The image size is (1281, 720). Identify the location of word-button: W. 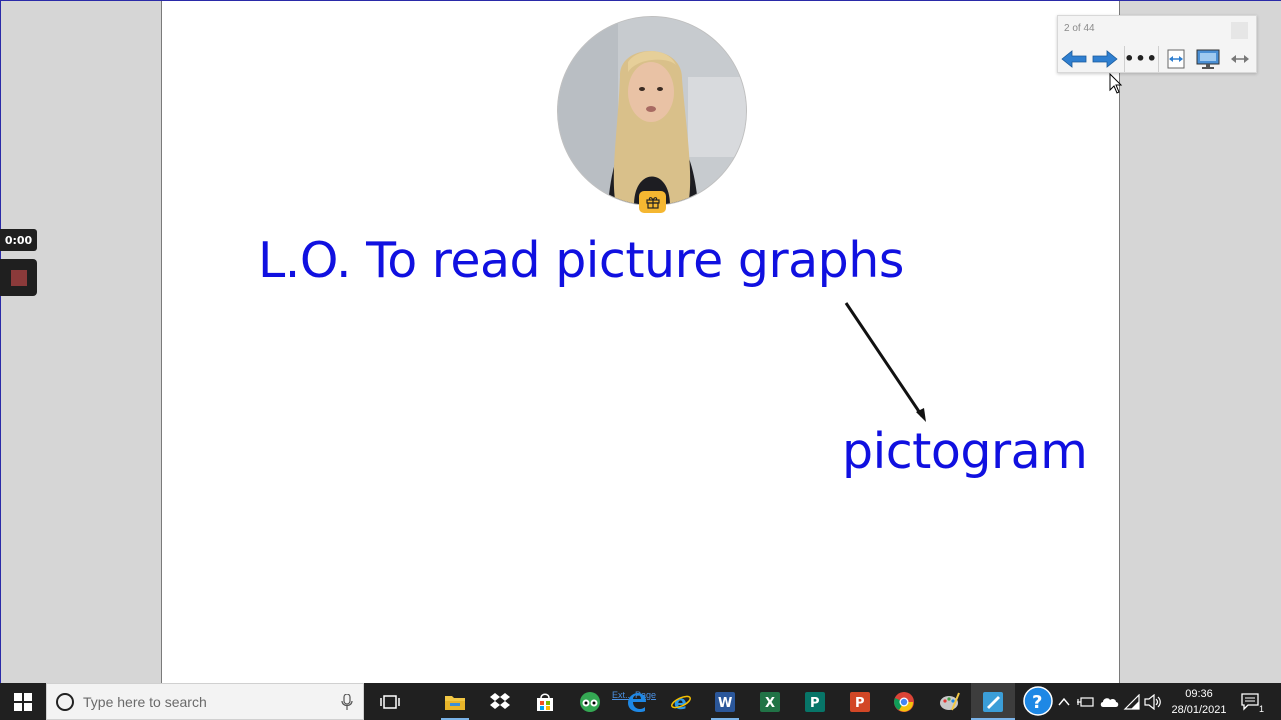
(725, 702).